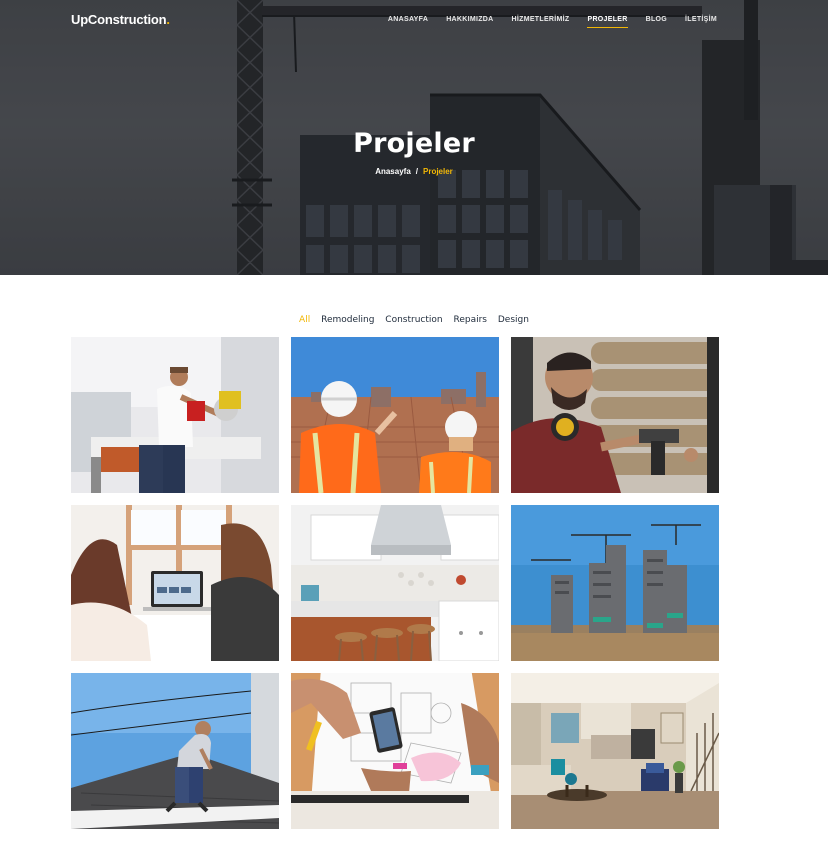 This screenshot has height=861, width=828. I want to click on breadcrumb-home-link: Anasayfa, so click(393, 171).